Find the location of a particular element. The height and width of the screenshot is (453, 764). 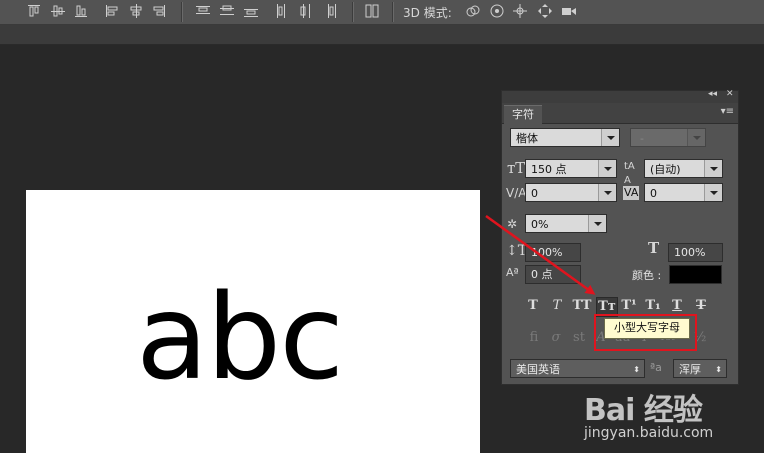

tsume-select: 0% is located at coordinates (566, 223).